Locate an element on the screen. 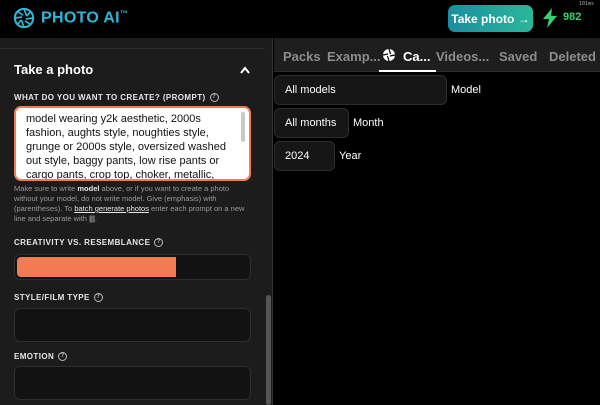 Image resolution: width=600 pixels, height=405 pixels. app-name: PHOTO AI™ is located at coordinates (85, 17).